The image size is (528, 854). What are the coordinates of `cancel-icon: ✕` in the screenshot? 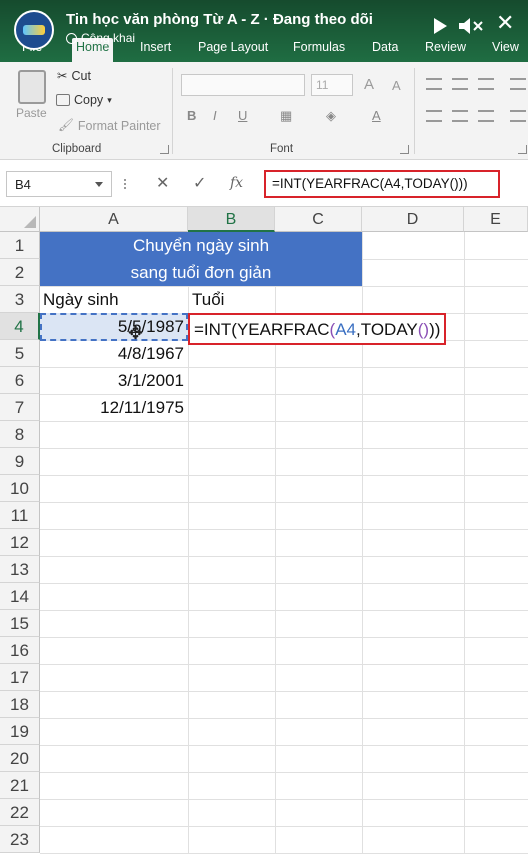 It's located at (162, 183).